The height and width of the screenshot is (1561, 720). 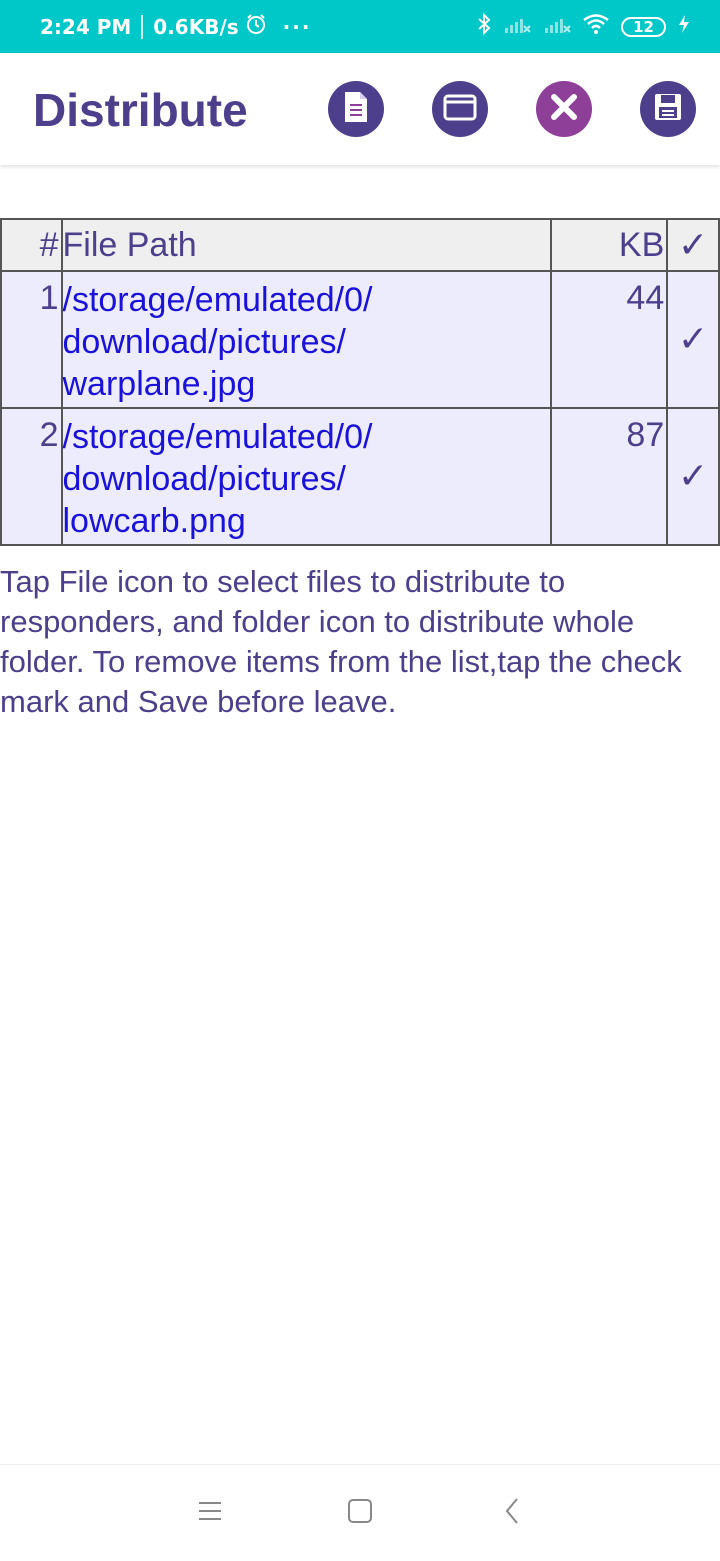 I want to click on delete-icon, so click(x=564, y=109).